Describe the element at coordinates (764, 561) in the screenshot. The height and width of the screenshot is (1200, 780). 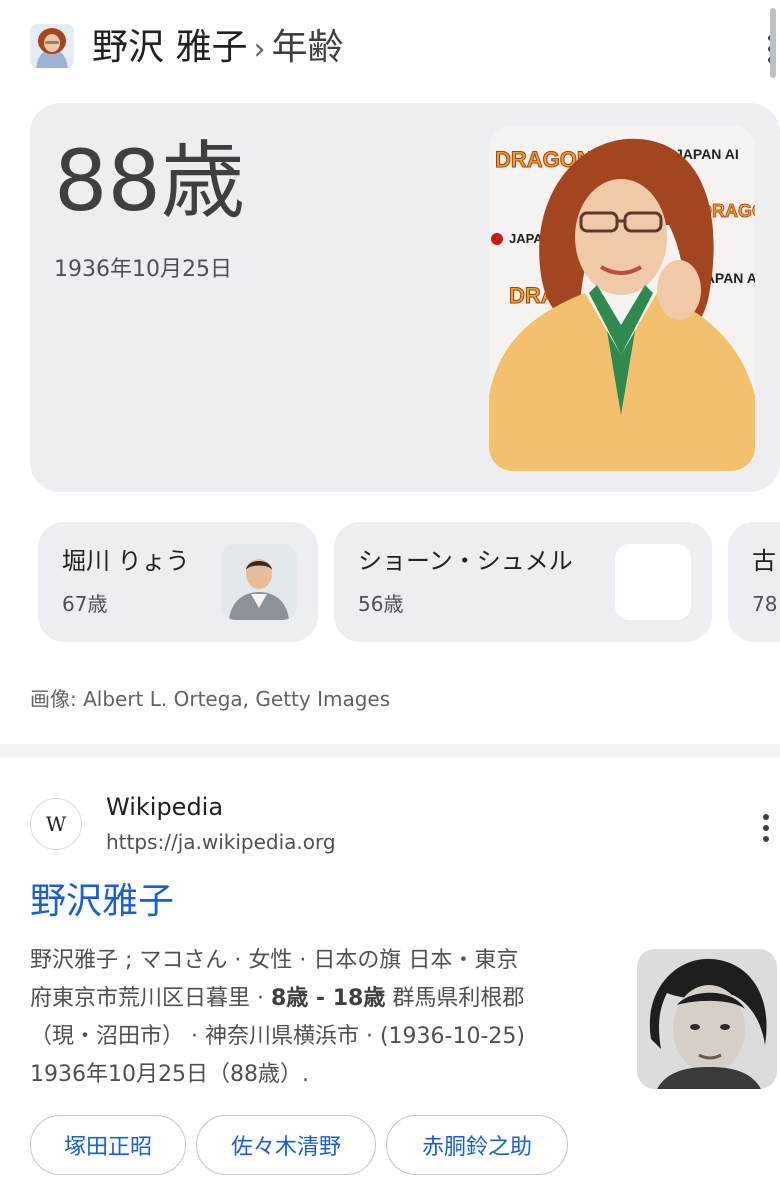
I see `person-name: 古` at that location.